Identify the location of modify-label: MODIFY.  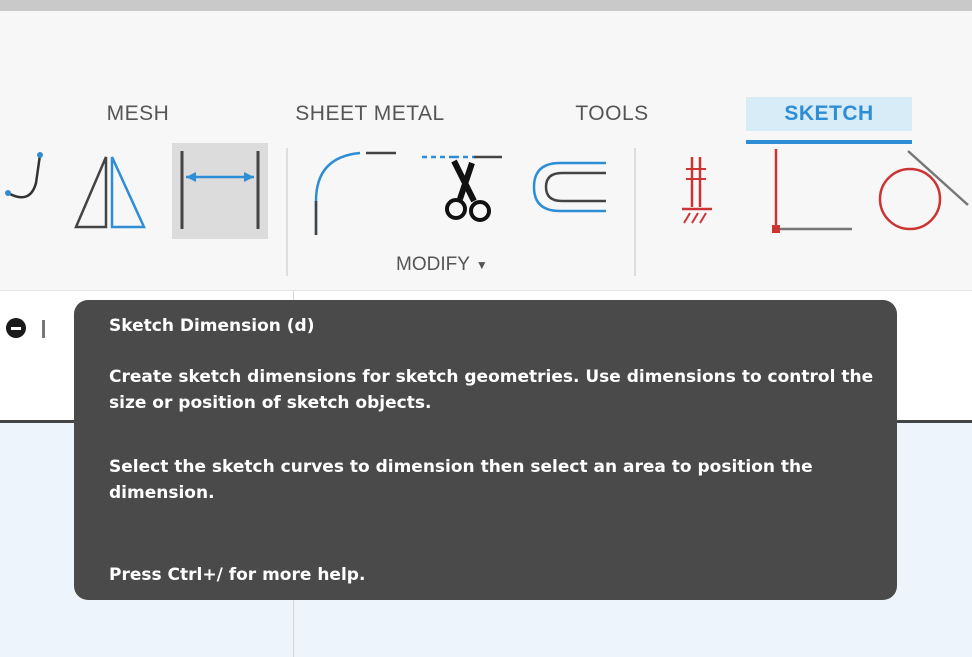
(433, 265).